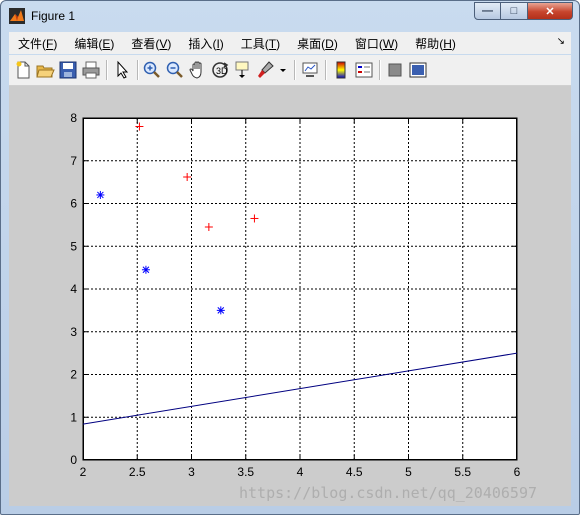 This screenshot has width=580, height=515. What do you see at coordinates (364, 70) in the screenshot?
I see `legend-icon` at bounding box center [364, 70].